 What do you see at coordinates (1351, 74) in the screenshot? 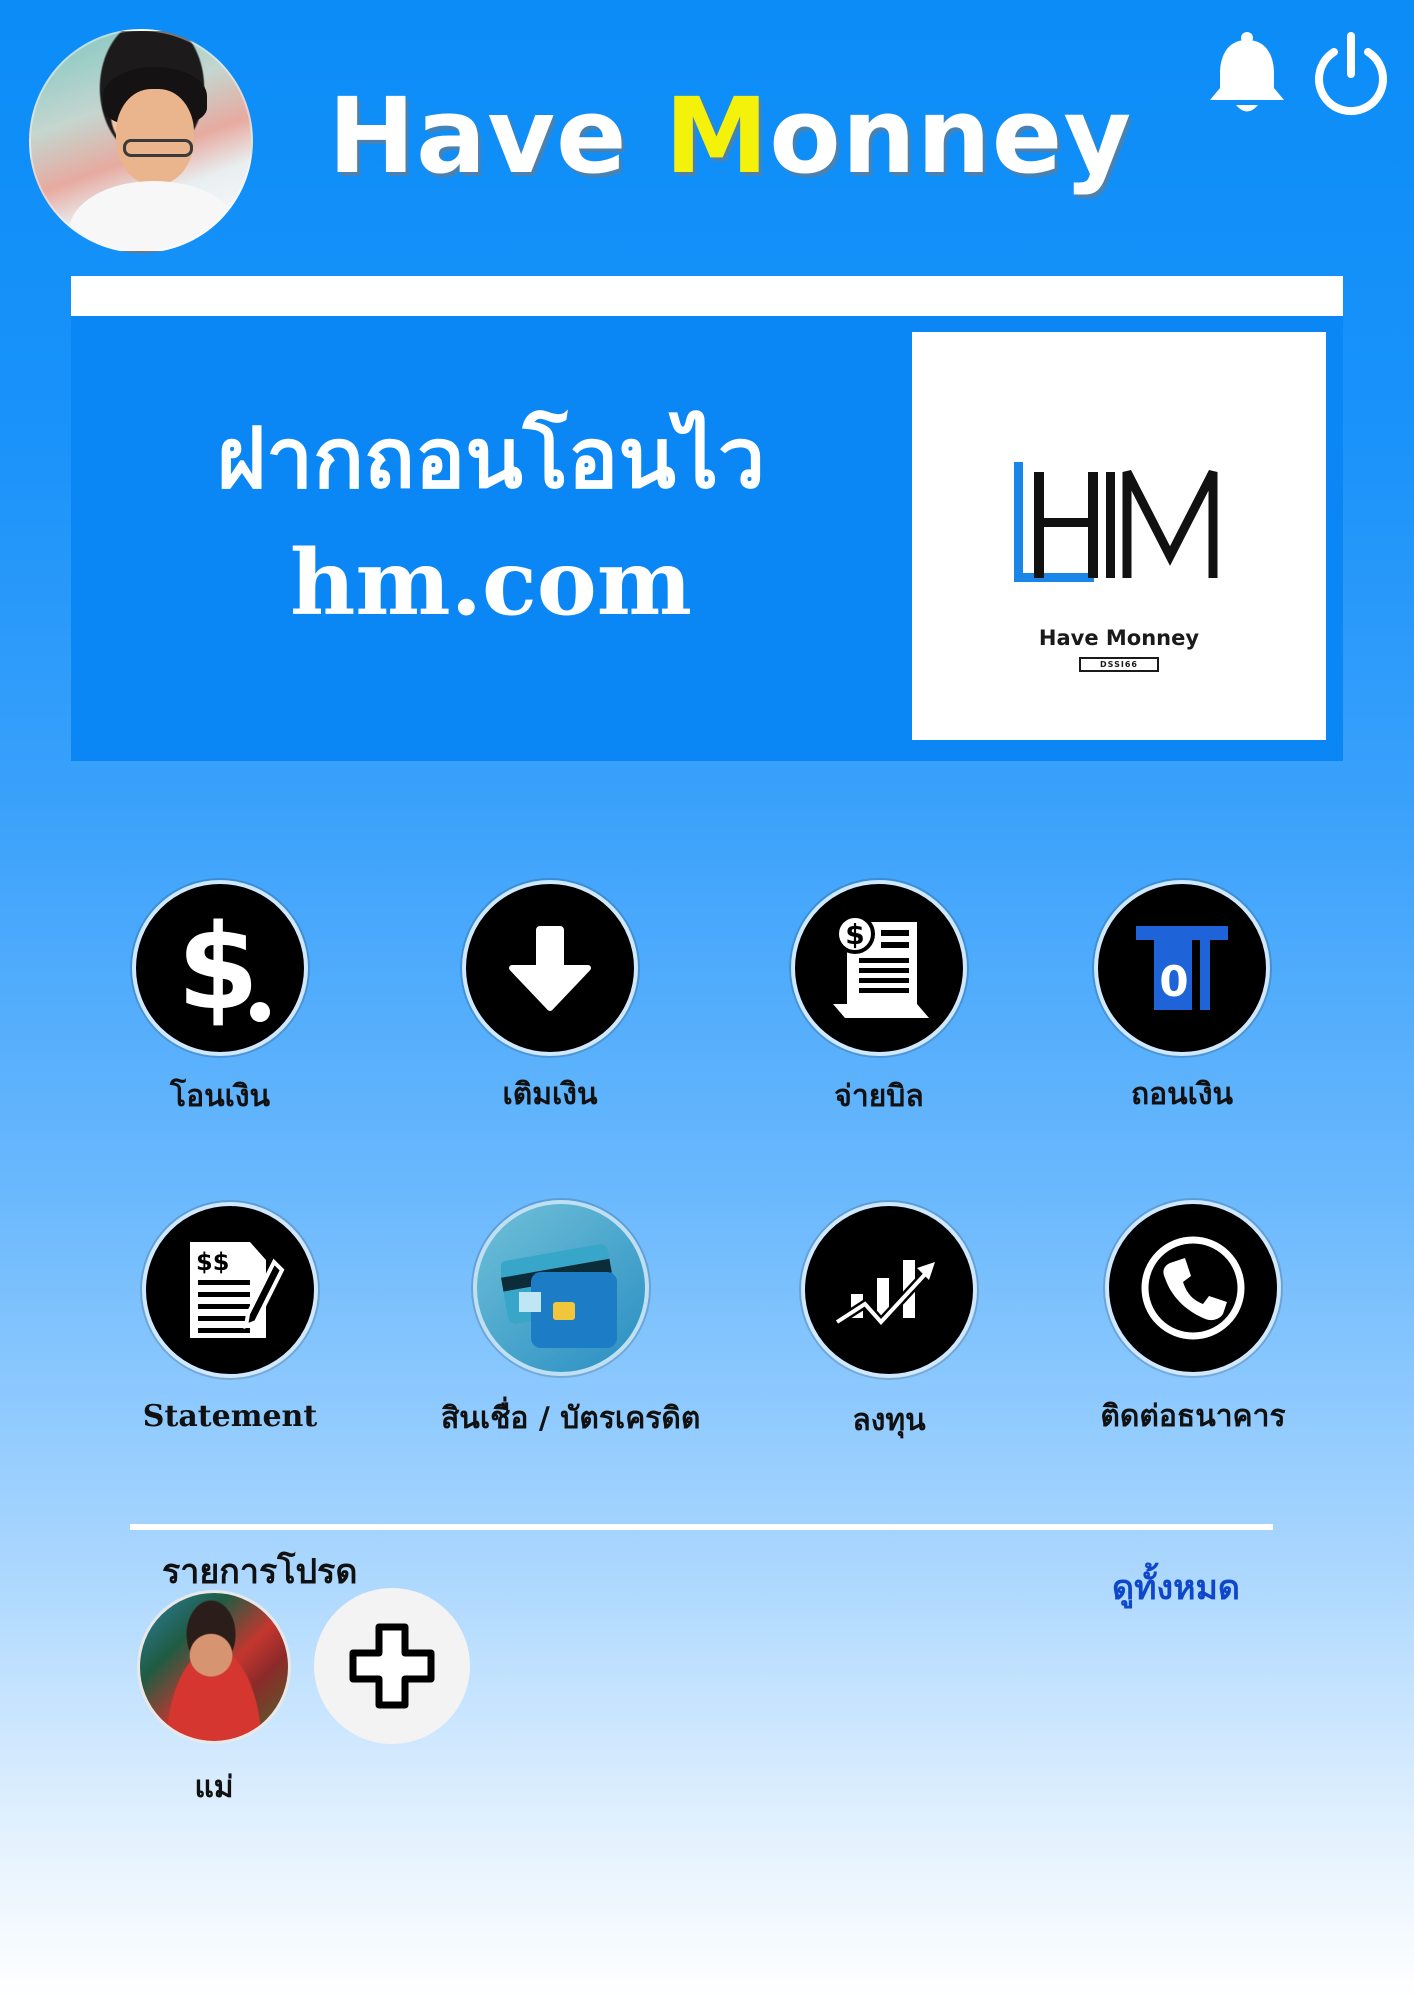
I see `power-icon` at bounding box center [1351, 74].